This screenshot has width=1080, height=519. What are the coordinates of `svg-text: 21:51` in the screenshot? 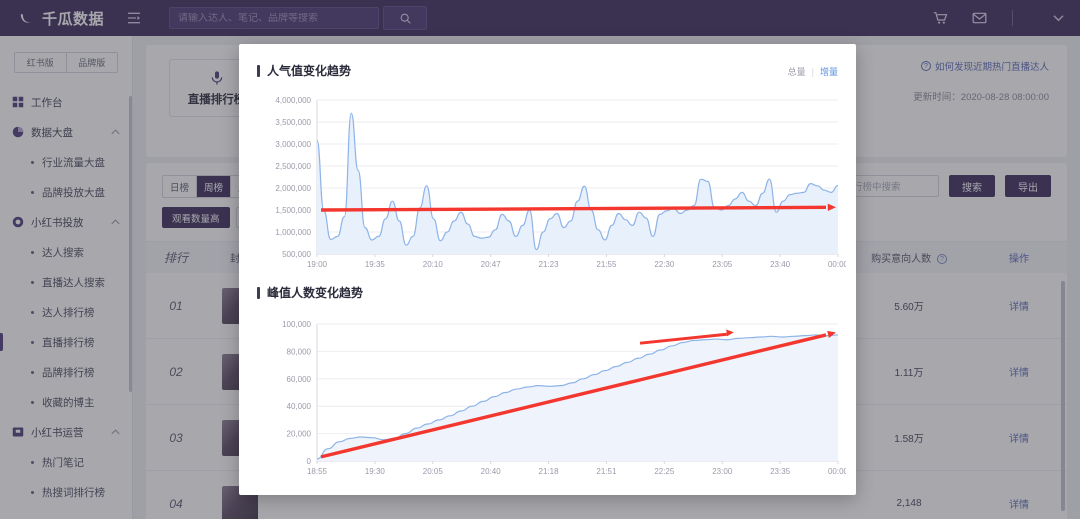 It's located at (606, 471).